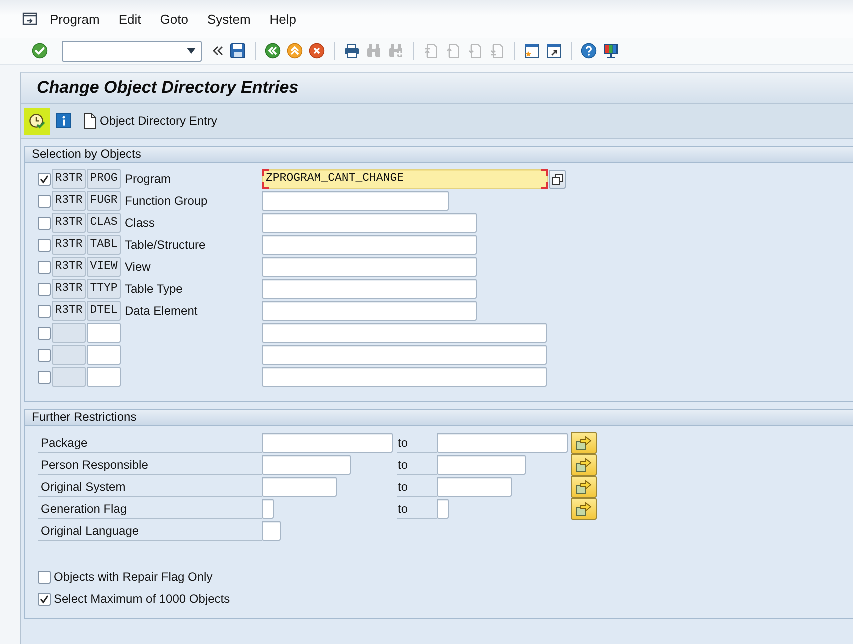 The width and height of the screenshot is (853, 644). Describe the element at coordinates (174, 19) in the screenshot. I see `menu-item: Goto` at that location.